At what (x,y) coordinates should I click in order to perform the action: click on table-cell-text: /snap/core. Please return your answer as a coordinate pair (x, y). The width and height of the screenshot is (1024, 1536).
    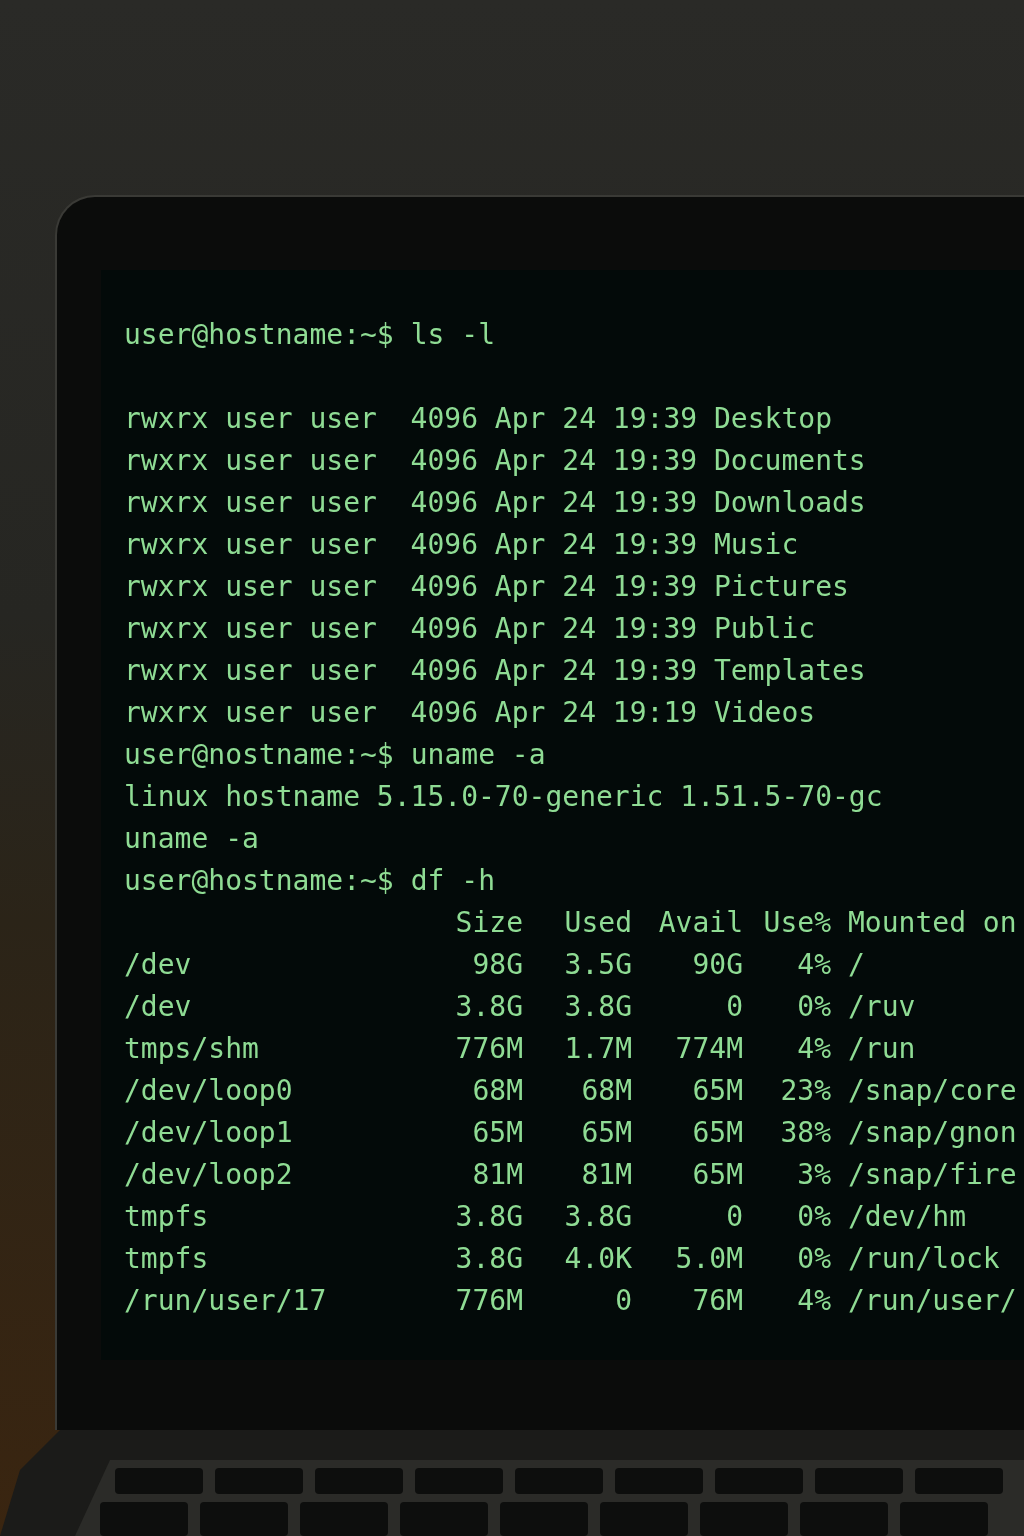
    Looking at the image, I should click on (932, 1091).